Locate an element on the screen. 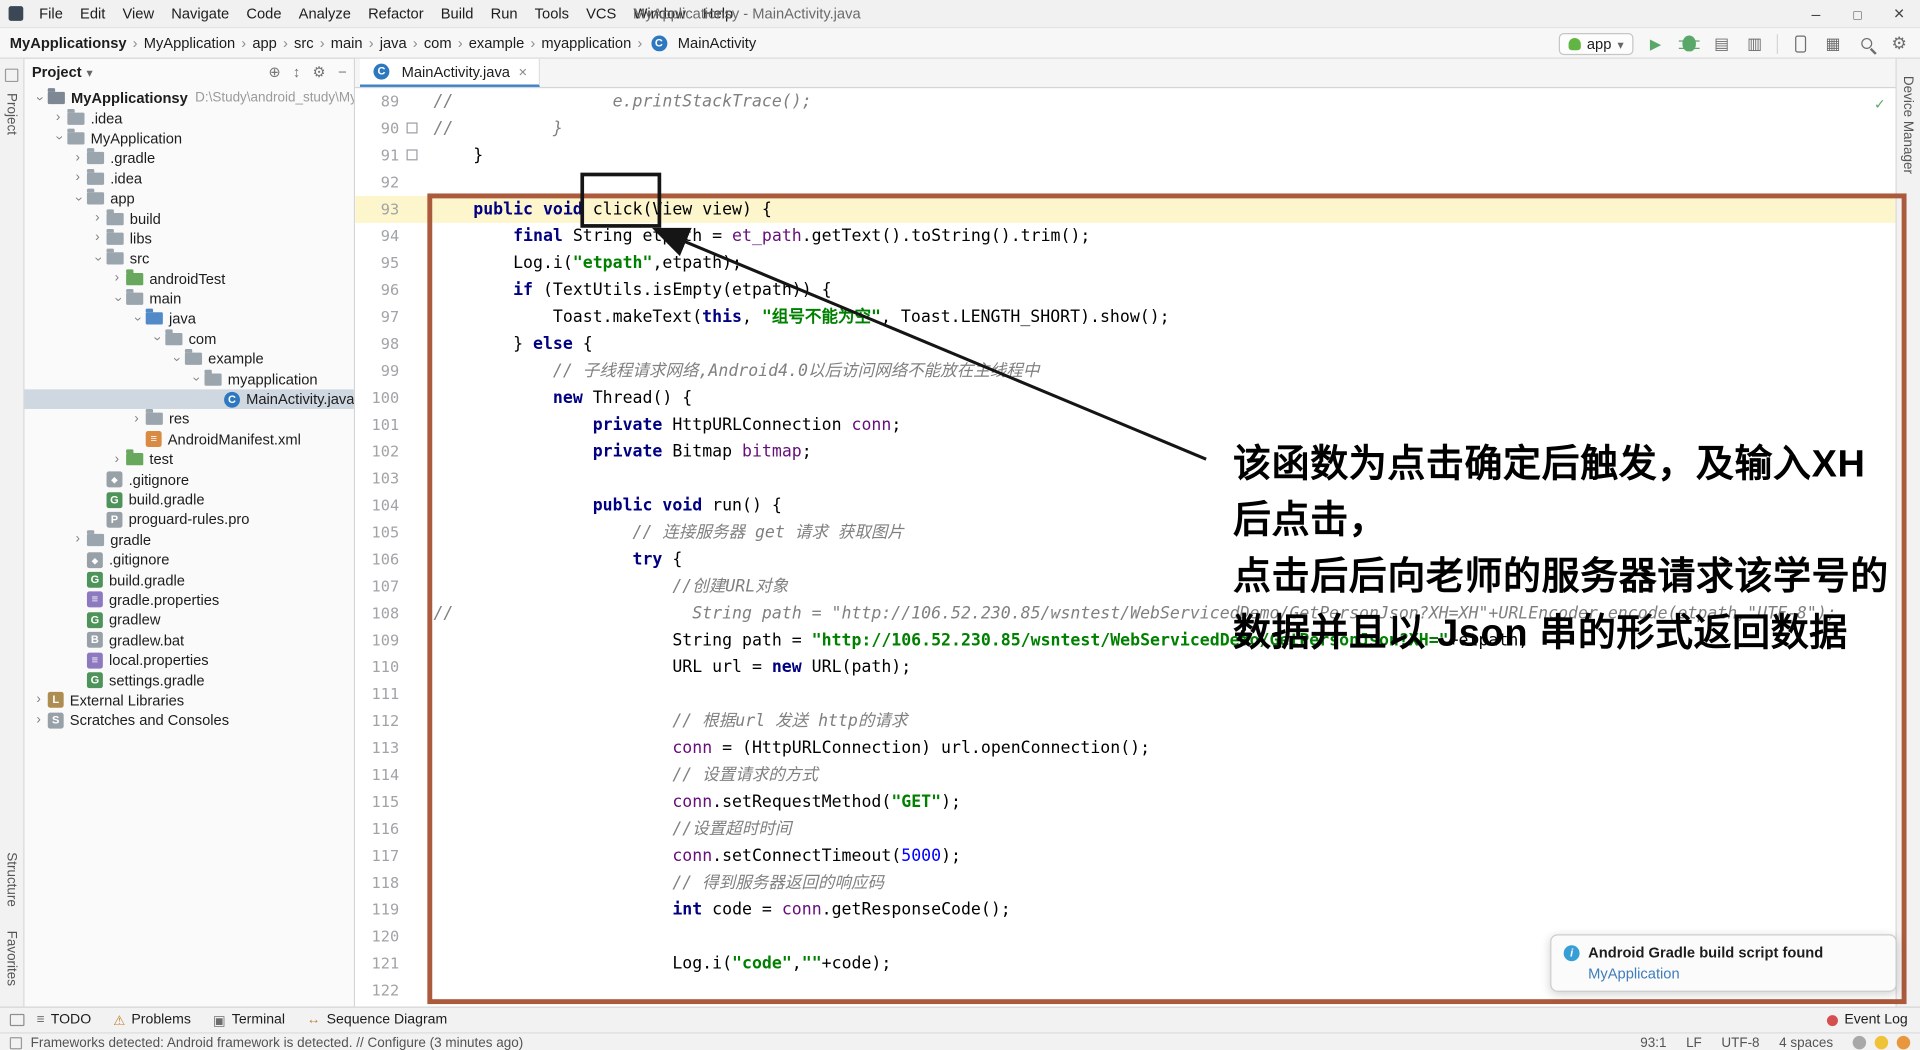 This screenshot has height=1050, width=1920. tree-item-gradlew-bat: gradlew.bat is located at coordinates (188, 640).